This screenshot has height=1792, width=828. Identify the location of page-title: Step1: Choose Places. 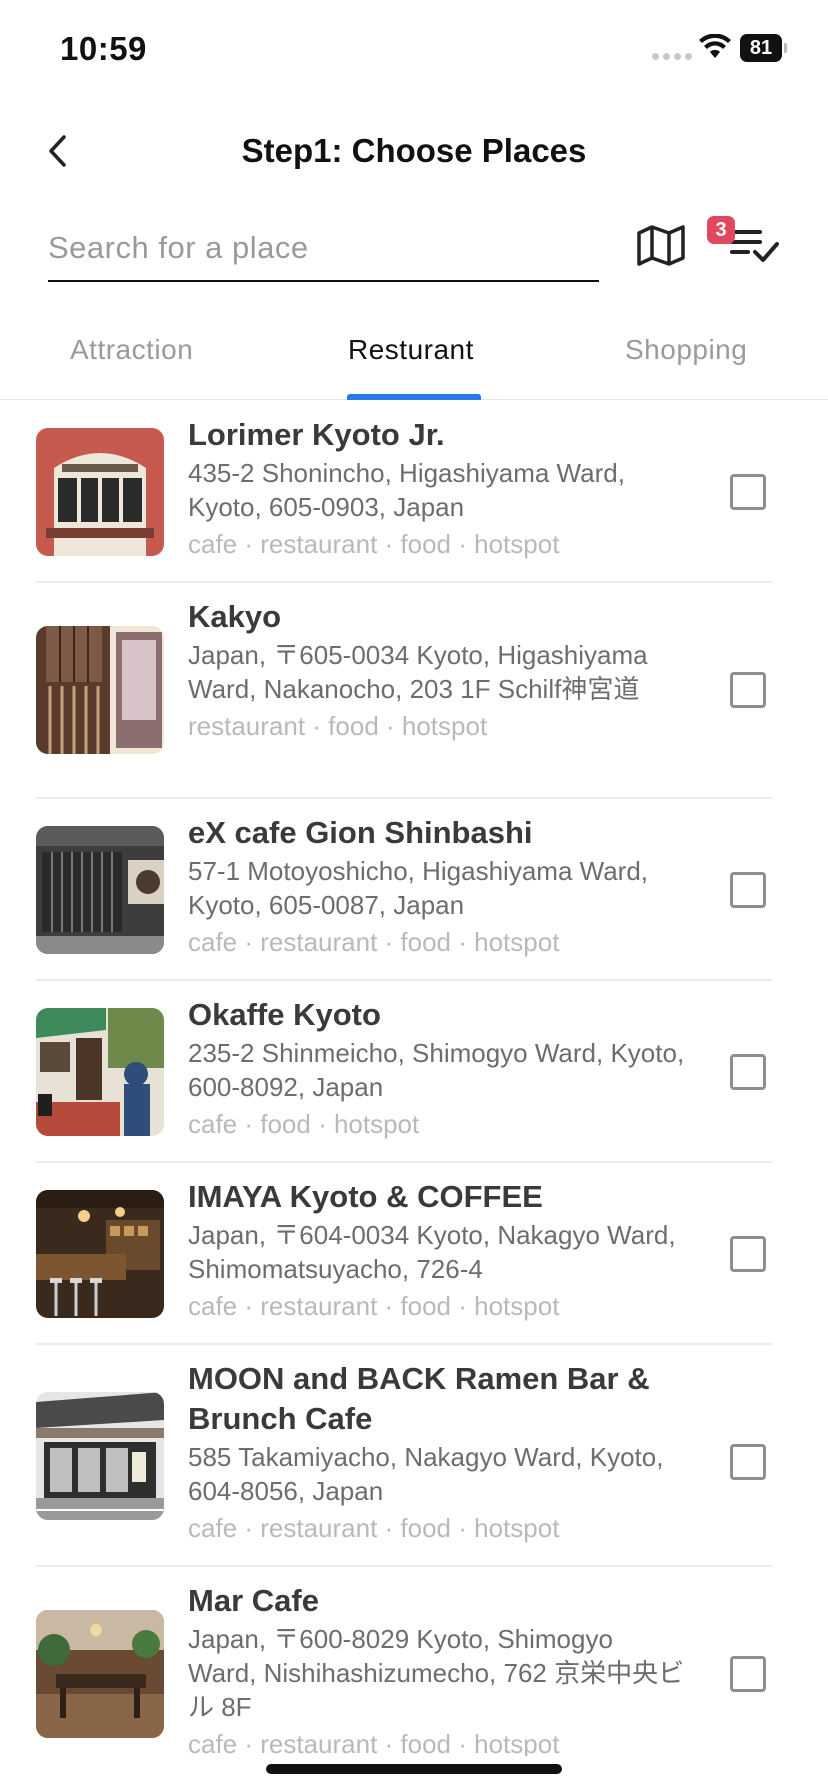
(414, 150).